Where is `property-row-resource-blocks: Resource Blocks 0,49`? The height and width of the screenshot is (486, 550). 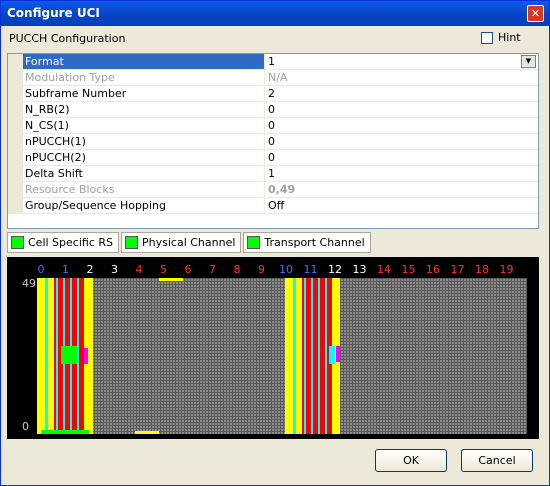 property-row-resource-blocks: Resource Blocks 0,49 is located at coordinates (273, 190).